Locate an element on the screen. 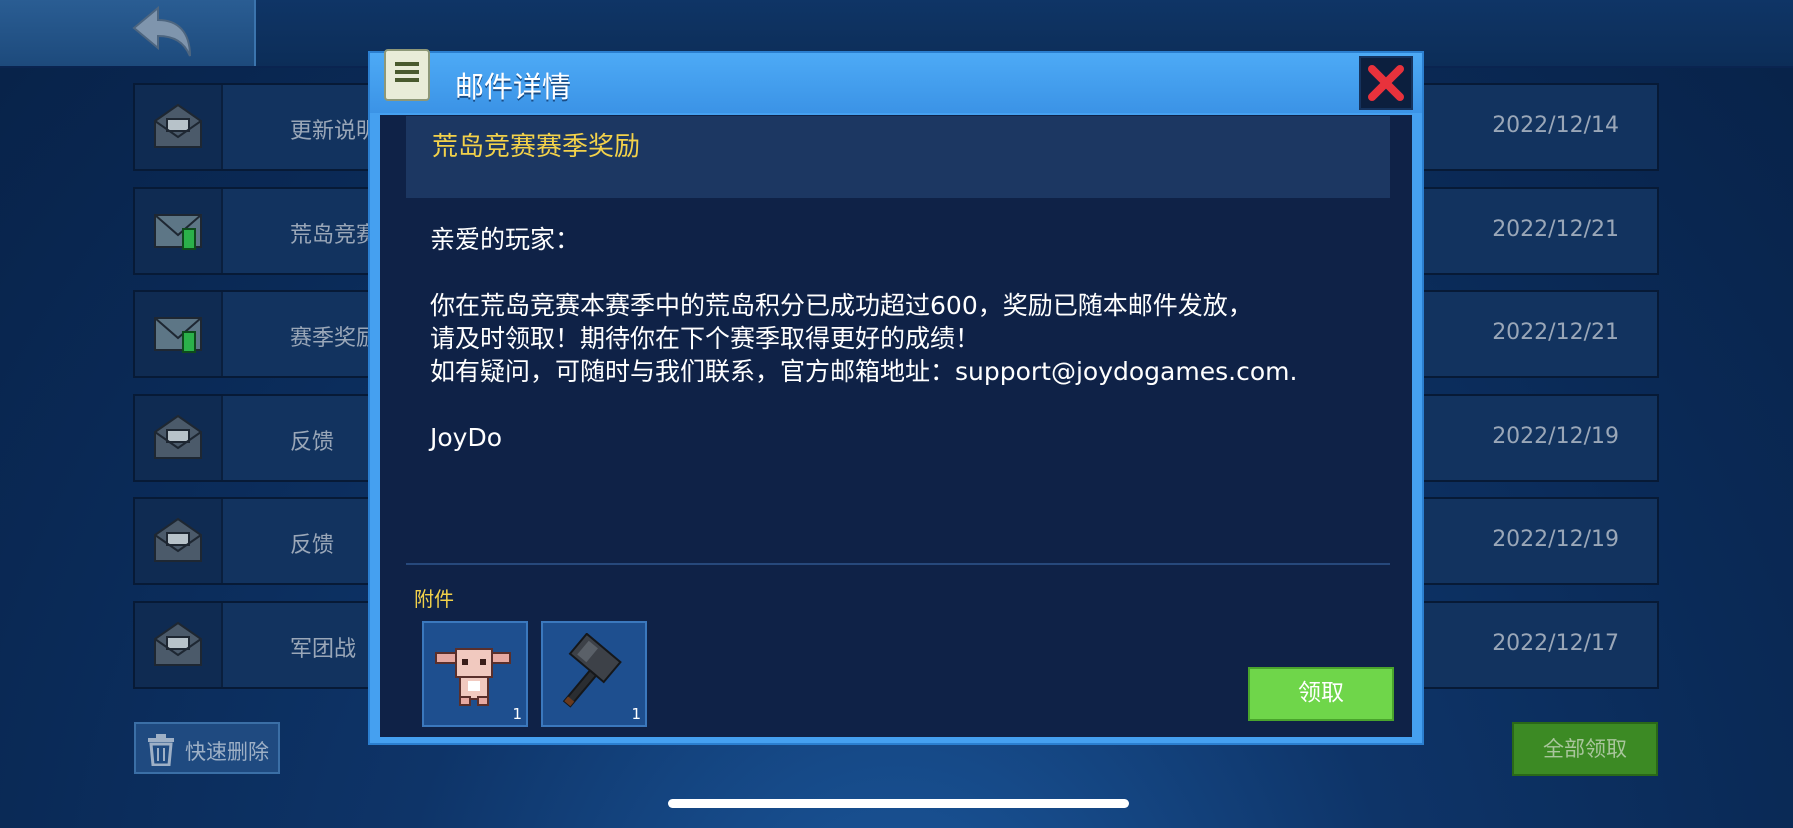  mail-subject: 赛季奖励 is located at coordinates (334, 338).